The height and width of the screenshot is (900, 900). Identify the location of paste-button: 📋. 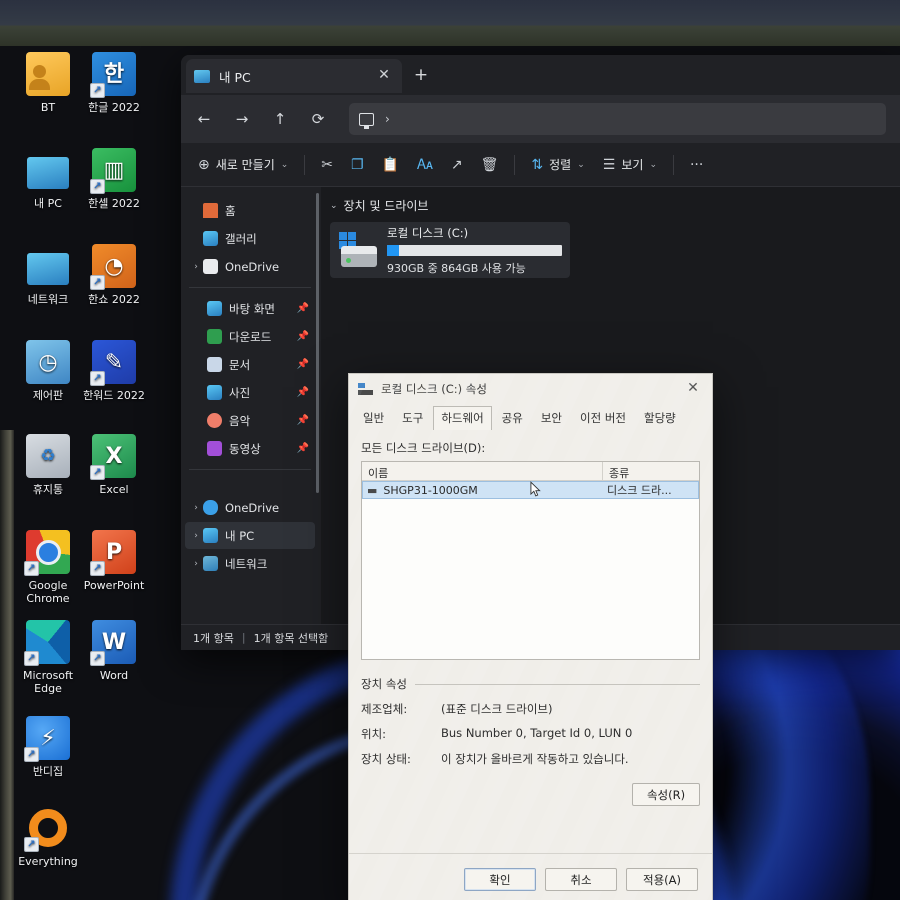
(390, 165).